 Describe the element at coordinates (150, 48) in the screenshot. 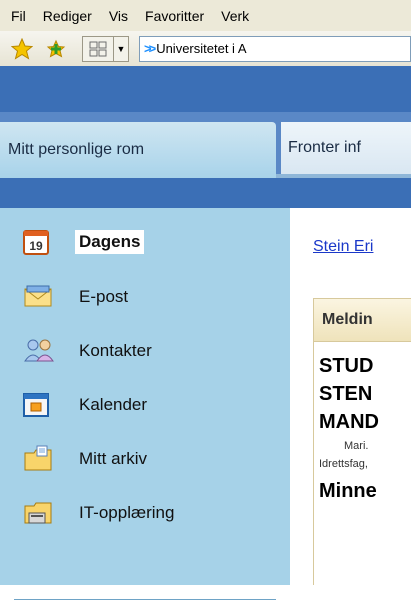

I see `forward-arrows-icon: >>` at that location.